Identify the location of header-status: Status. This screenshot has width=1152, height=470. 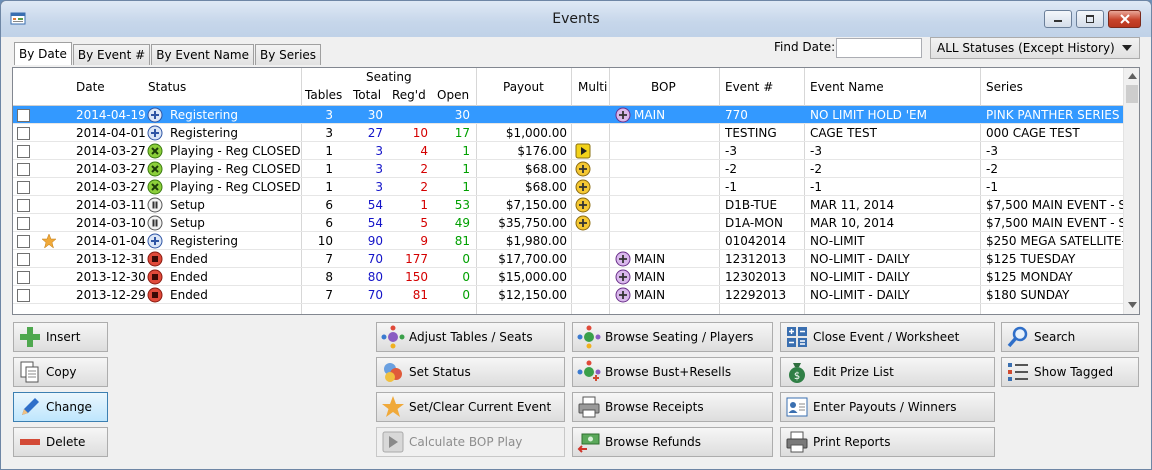
(167, 87).